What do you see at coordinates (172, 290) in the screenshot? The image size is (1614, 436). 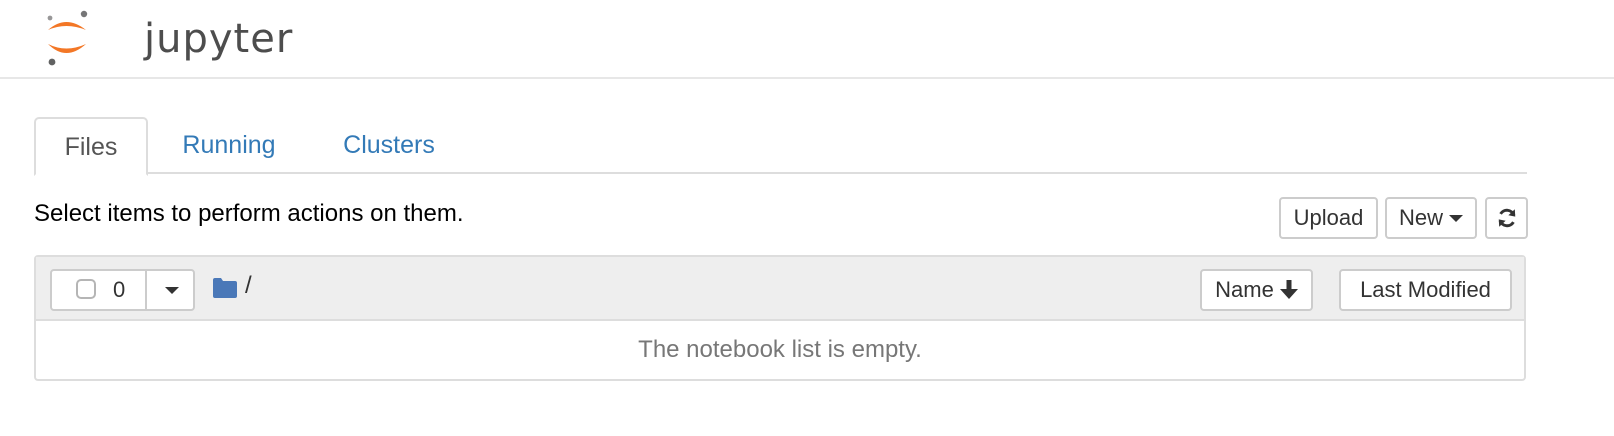 I see `selection-menu-caret-icon` at bounding box center [172, 290].